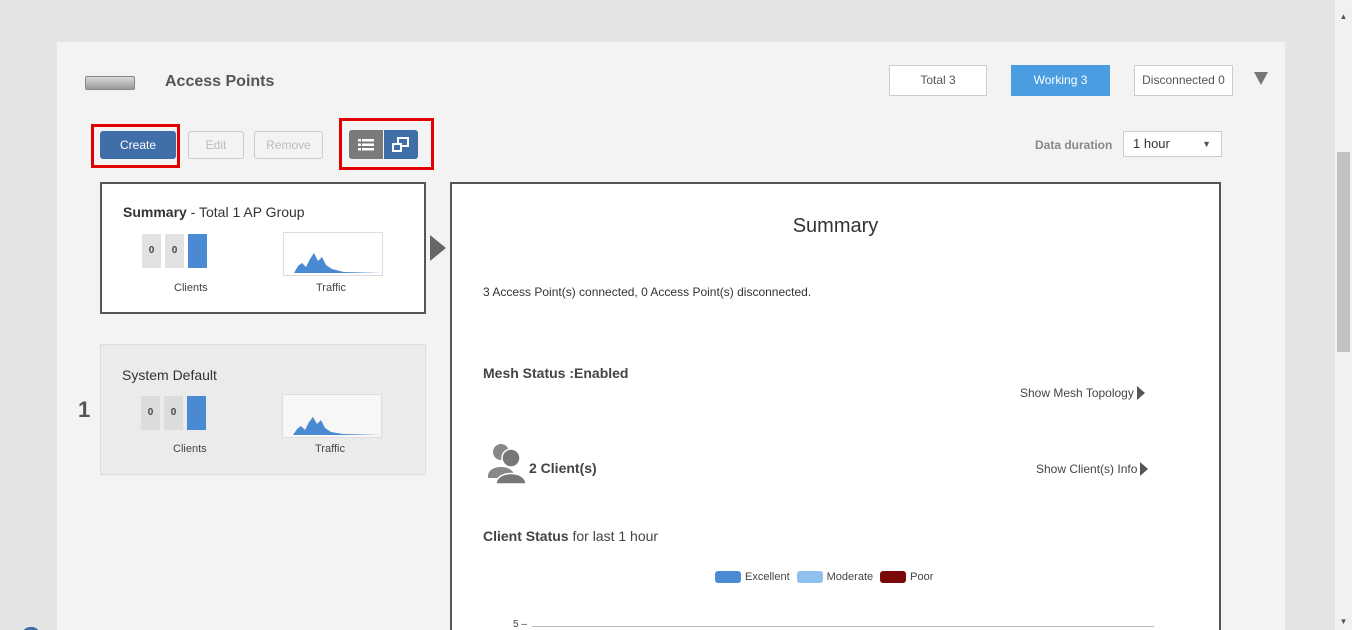 This screenshot has height=630, width=1352. What do you see at coordinates (1060, 80) in the screenshot?
I see `working-count-badge: Working 3` at bounding box center [1060, 80].